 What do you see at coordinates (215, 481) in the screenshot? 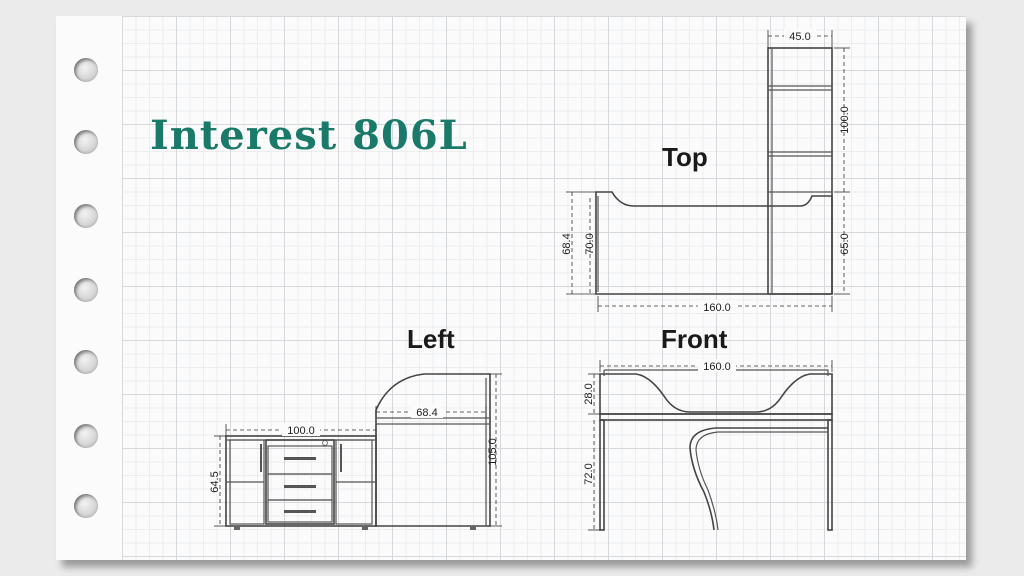
I see `dim-cabinet-height: 64.5` at bounding box center [215, 481].